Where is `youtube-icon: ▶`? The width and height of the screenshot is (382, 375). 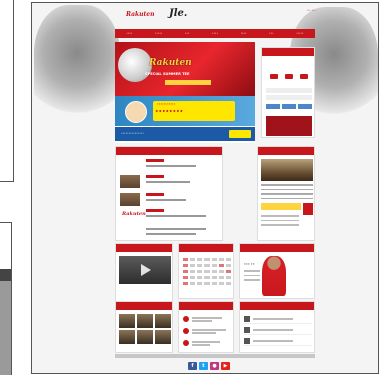
youtube-icon: ▶ is located at coordinates (225, 366).